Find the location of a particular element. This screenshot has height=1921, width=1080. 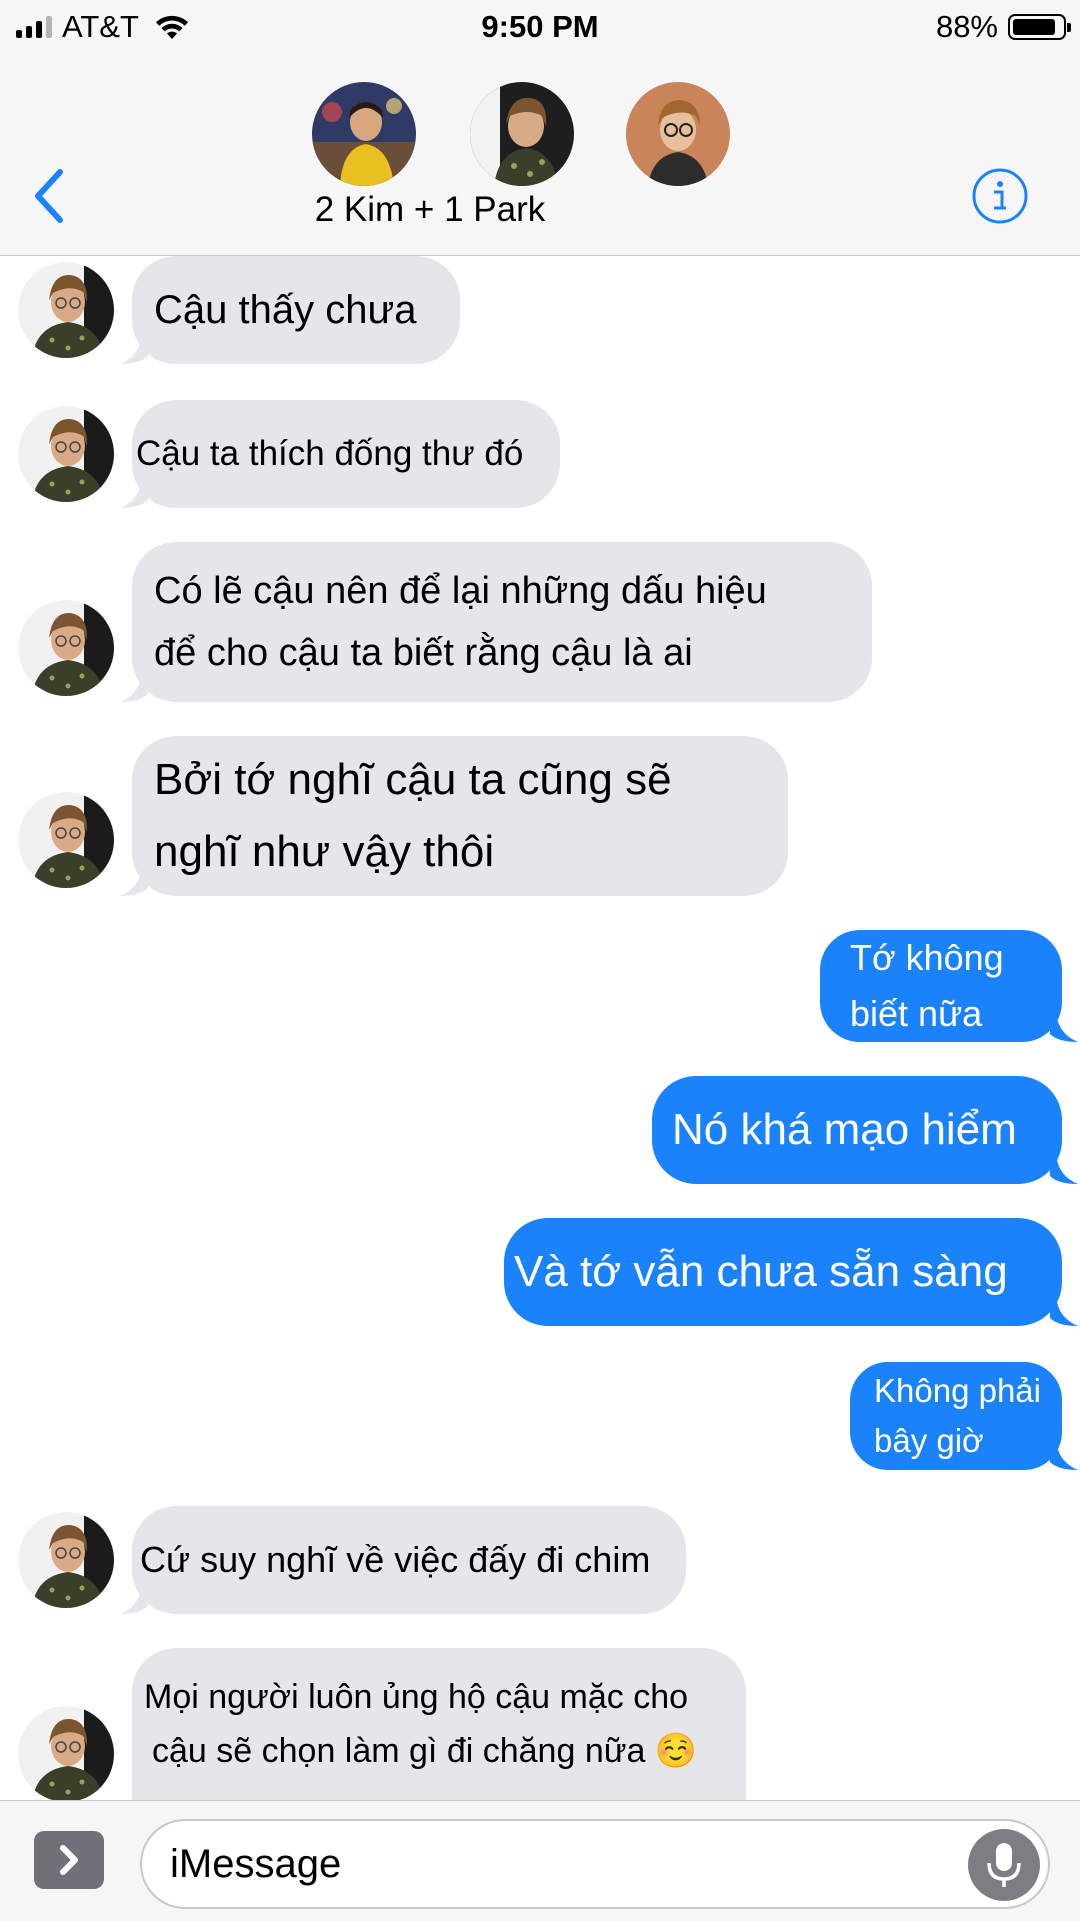

message-input-placeholder: iMessage is located at coordinates (256, 1864).